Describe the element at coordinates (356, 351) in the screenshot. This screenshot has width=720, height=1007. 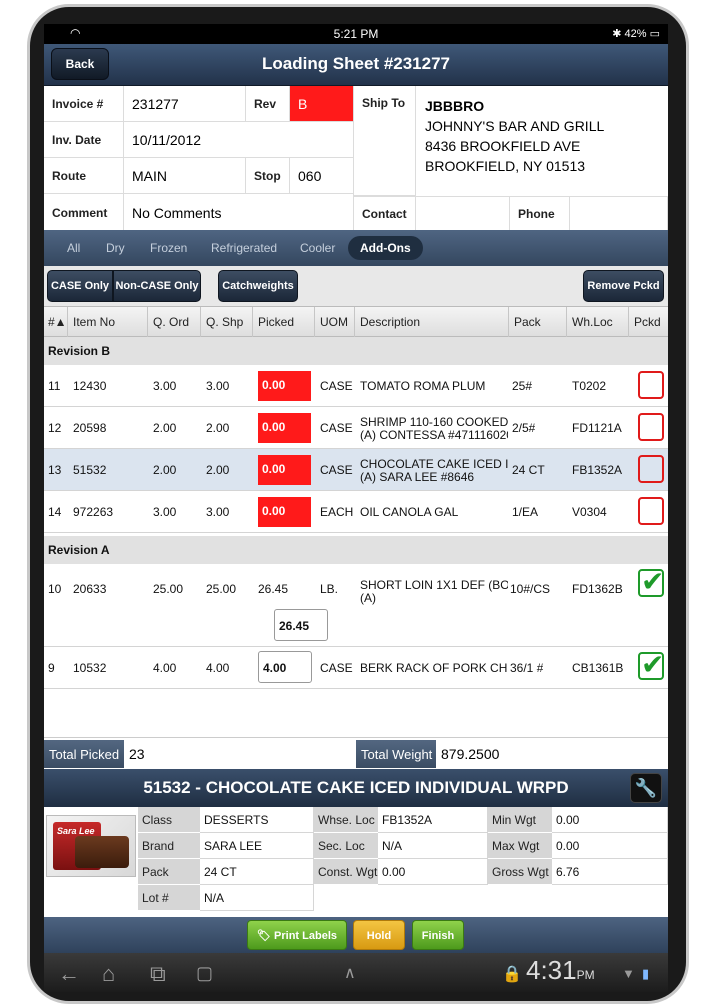
I see `revision-b-header: Revision B` at that location.